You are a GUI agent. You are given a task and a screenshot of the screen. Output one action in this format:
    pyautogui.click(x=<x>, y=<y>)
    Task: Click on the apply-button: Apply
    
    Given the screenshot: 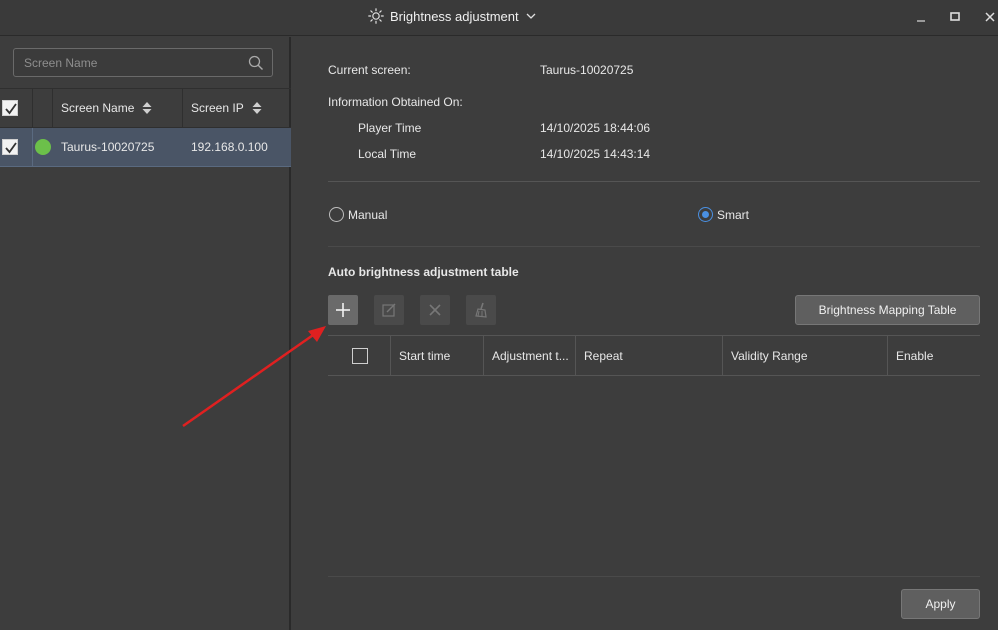 What is the action you would take?
    pyautogui.click(x=940, y=604)
    